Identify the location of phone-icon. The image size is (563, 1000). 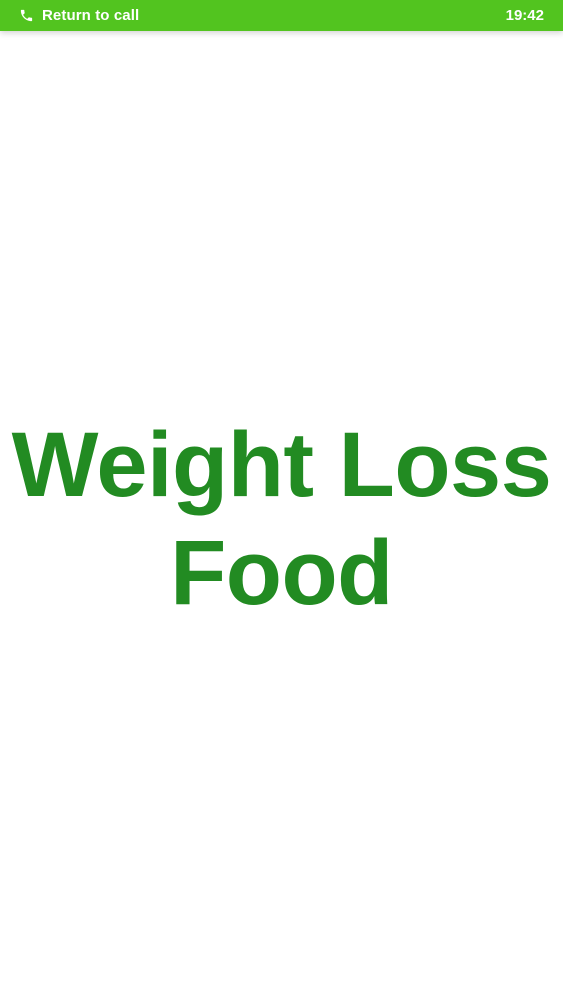
(26, 15).